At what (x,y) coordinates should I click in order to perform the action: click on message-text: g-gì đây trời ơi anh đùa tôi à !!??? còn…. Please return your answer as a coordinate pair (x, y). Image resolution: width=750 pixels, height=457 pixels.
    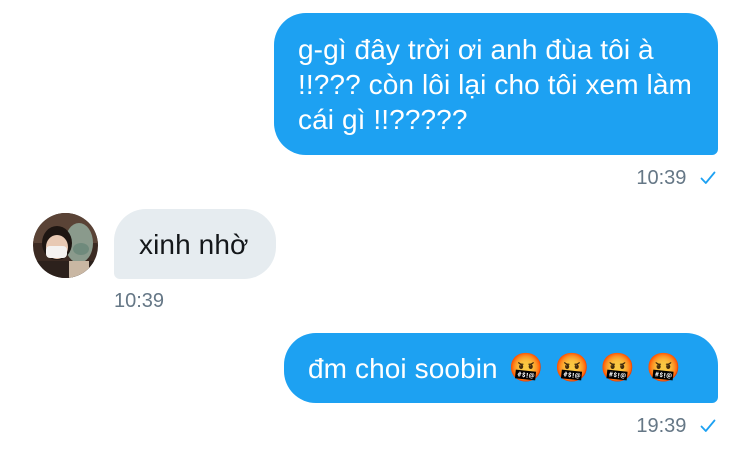
    Looking at the image, I should click on (495, 84).